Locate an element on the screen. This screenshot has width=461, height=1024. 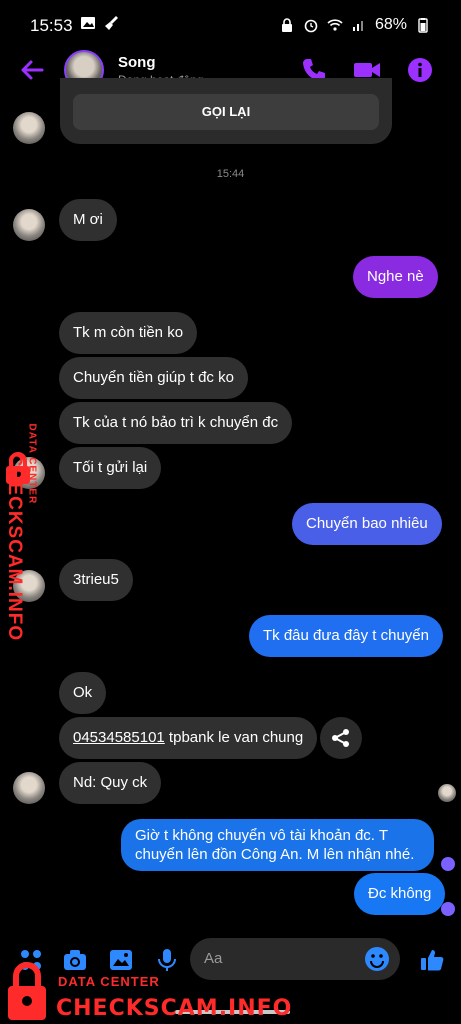
signal-icon is located at coordinates (357, 26).